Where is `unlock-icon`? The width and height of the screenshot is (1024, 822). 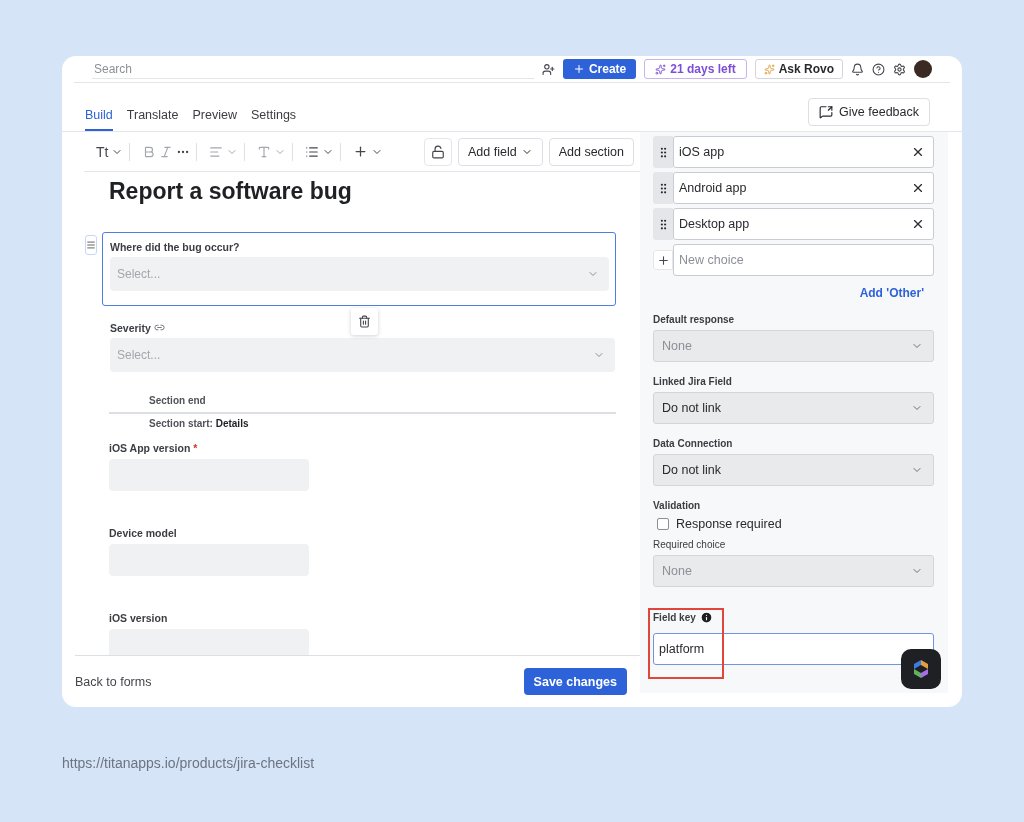
unlock-icon is located at coordinates (438, 151).